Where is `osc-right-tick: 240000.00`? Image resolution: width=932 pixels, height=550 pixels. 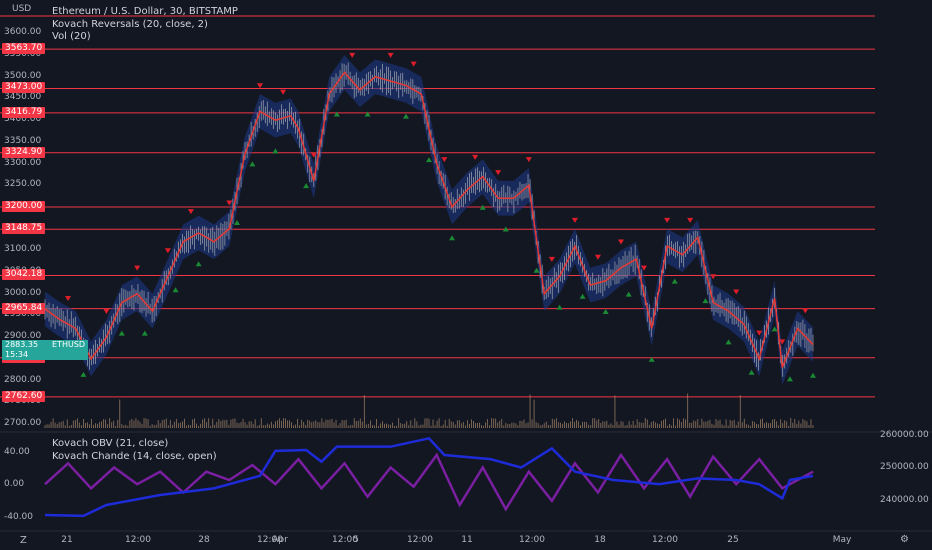 osc-right-tick: 240000.00 is located at coordinates (904, 500).